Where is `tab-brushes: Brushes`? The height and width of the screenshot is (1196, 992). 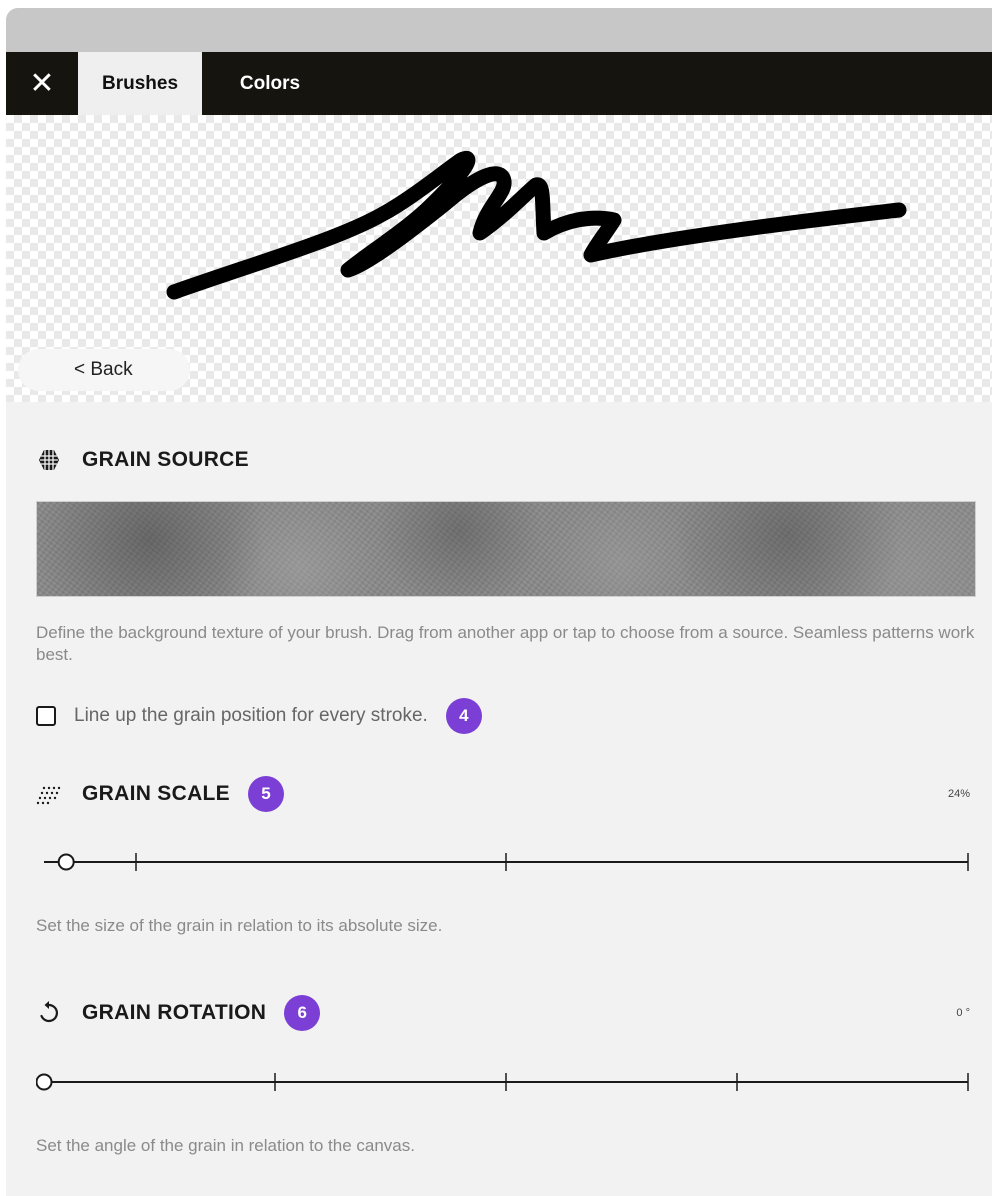
tab-brushes: Brushes is located at coordinates (140, 83).